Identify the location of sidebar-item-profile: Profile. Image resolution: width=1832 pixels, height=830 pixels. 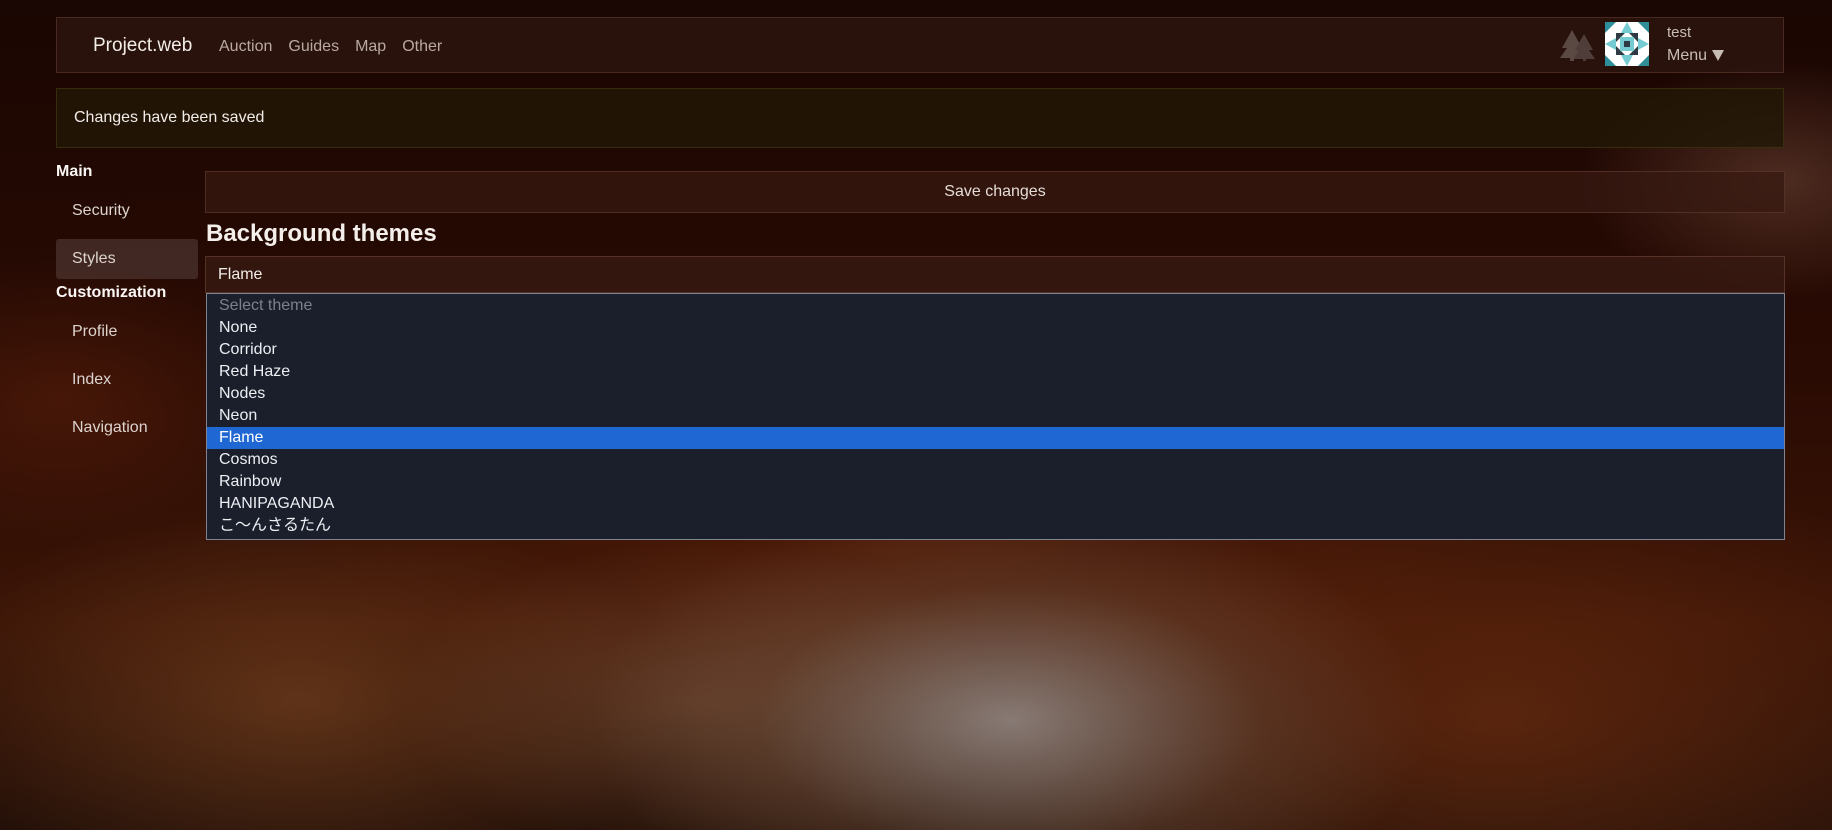
(127, 332).